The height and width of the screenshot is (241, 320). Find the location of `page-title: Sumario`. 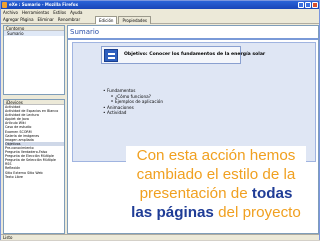

page-title: Sumario is located at coordinates (85, 32).